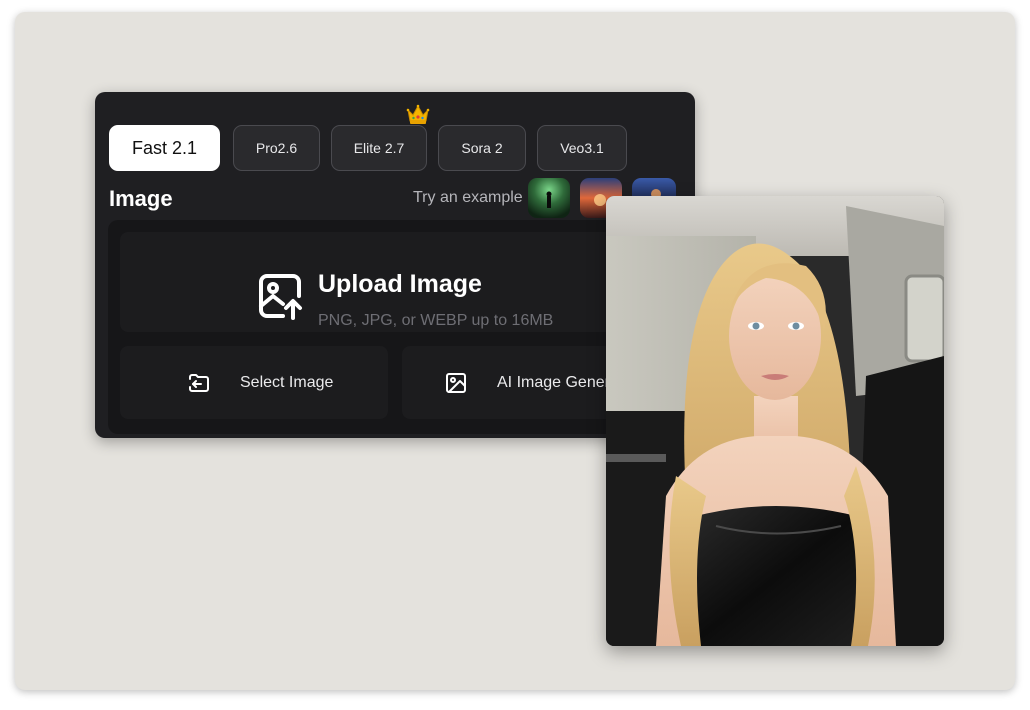 Image resolution: width=1030 pixels, height=710 pixels. I want to click on tab-sora-2: Sora 2, so click(482, 148).